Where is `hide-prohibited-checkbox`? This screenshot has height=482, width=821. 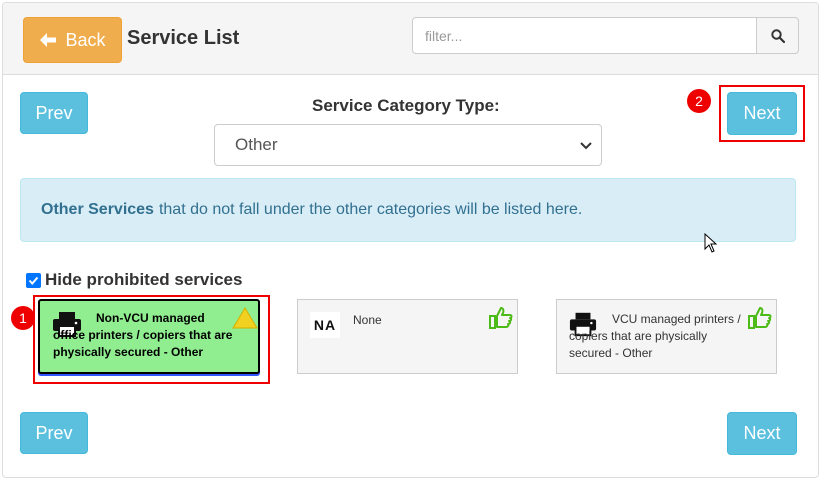
hide-prohibited-checkbox is located at coordinates (33, 280).